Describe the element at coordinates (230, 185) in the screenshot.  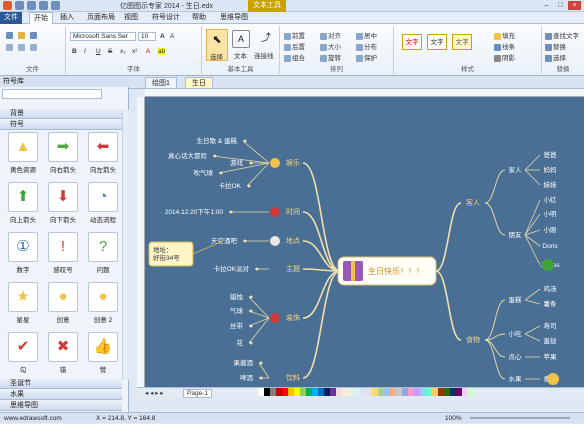
I see `leaf-0-4: 卡拉OK` at that location.